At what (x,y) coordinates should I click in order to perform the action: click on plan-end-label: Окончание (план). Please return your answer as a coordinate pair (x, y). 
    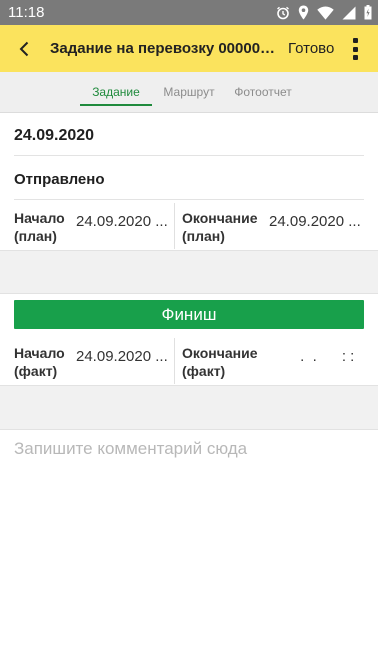
    Looking at the image, I should click on (220, 227).